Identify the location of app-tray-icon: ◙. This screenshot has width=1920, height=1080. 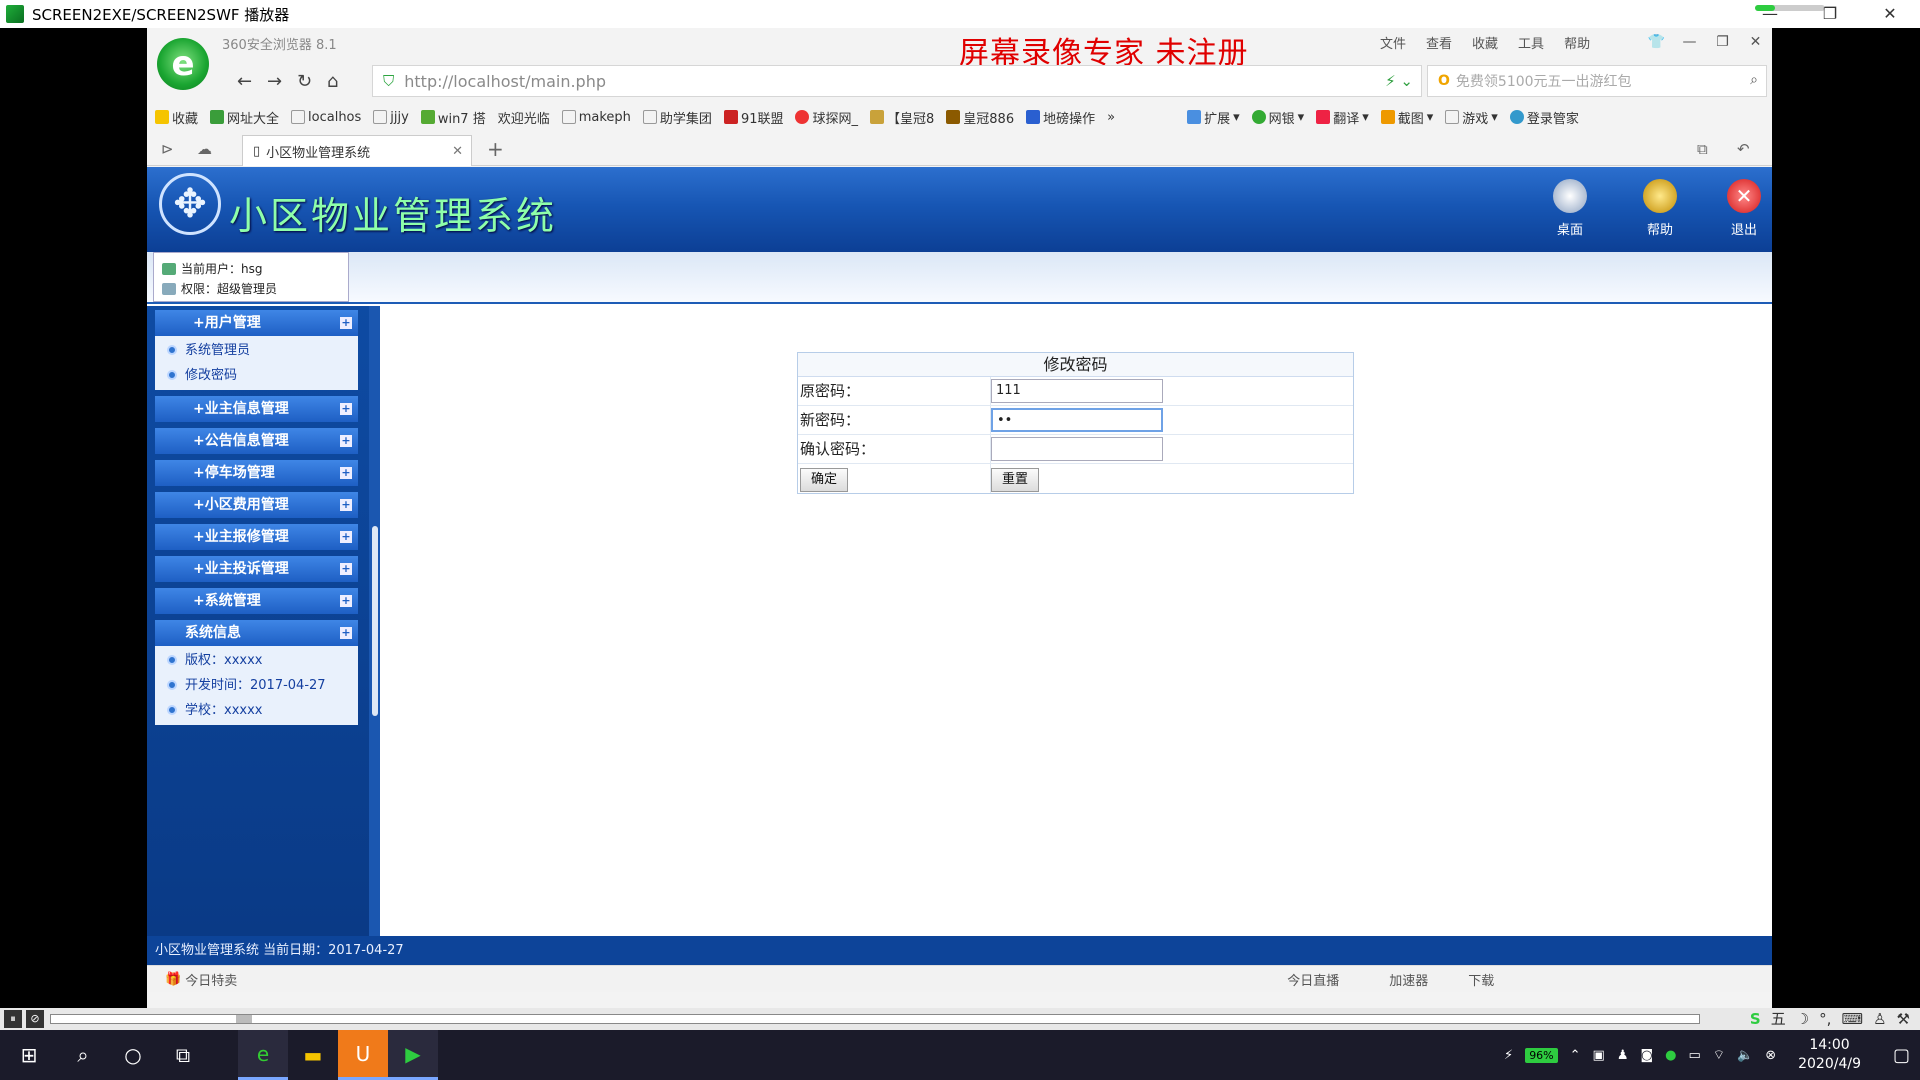
(1647, 1055).